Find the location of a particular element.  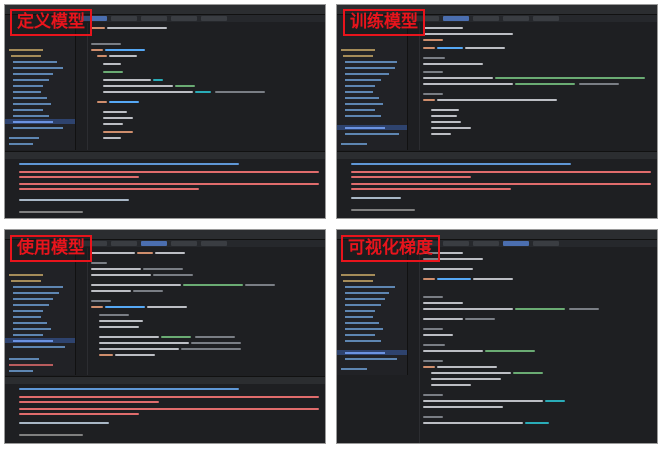

caption-use-model: 使用模型 is located at coordinates (51, 248).